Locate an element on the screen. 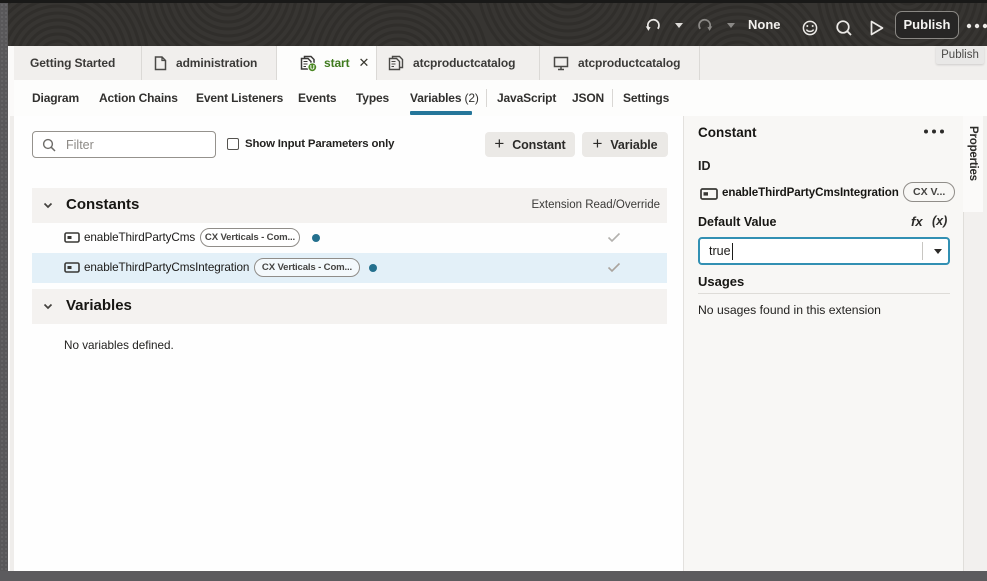  svg-text: U is located at coordinates (312, 67).